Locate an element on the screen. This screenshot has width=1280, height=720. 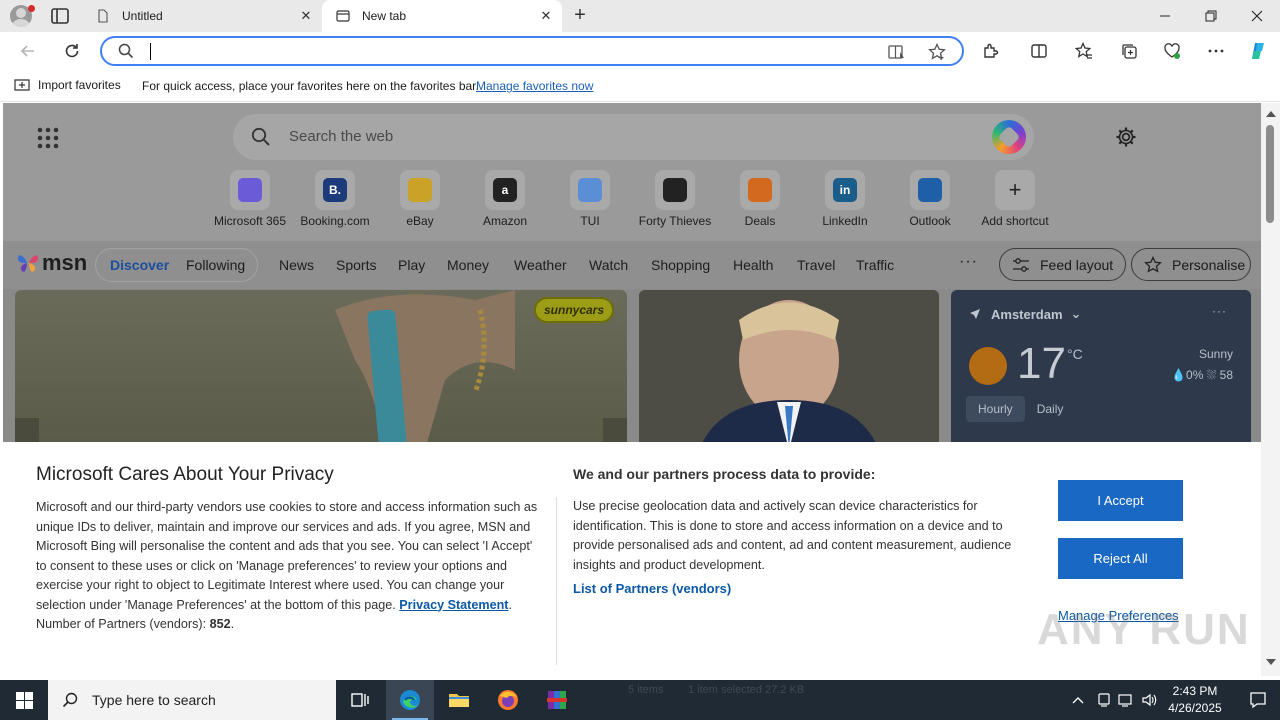
device-icon is located at coordinates (1104, 700).